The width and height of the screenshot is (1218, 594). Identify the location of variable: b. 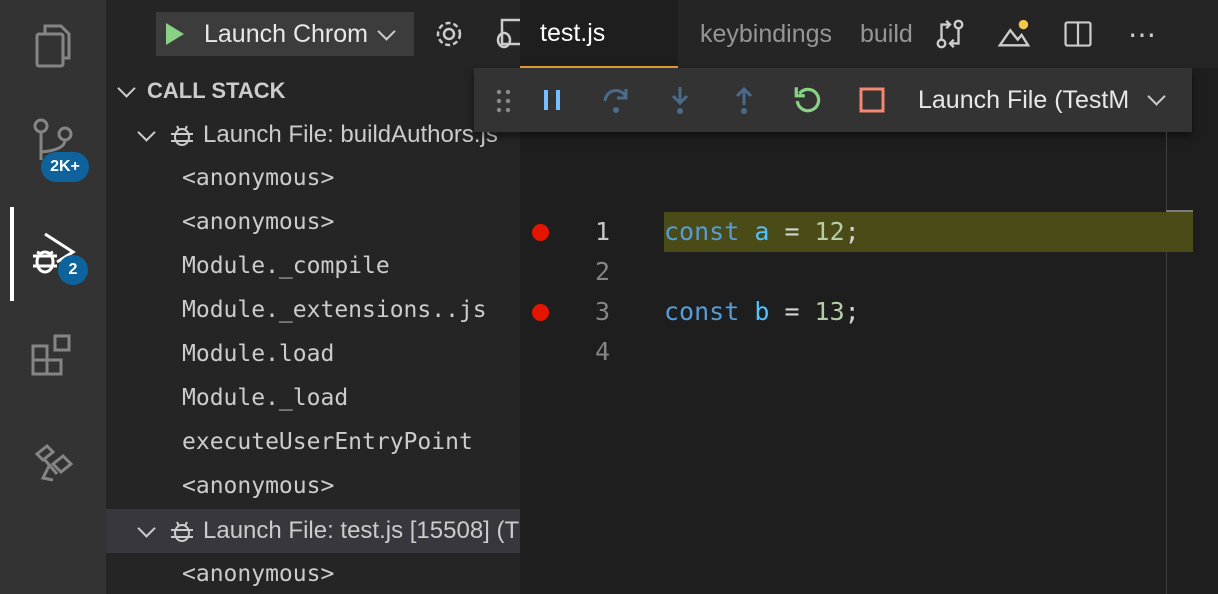
(762, 311).